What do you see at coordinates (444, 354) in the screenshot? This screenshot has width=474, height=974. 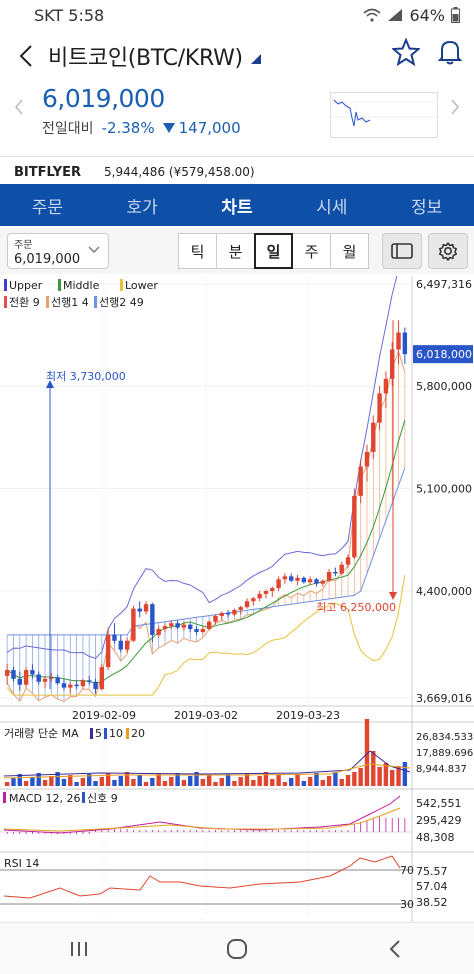 I see `current-price-label: 6,018,000` at bounding box center [444, 354].